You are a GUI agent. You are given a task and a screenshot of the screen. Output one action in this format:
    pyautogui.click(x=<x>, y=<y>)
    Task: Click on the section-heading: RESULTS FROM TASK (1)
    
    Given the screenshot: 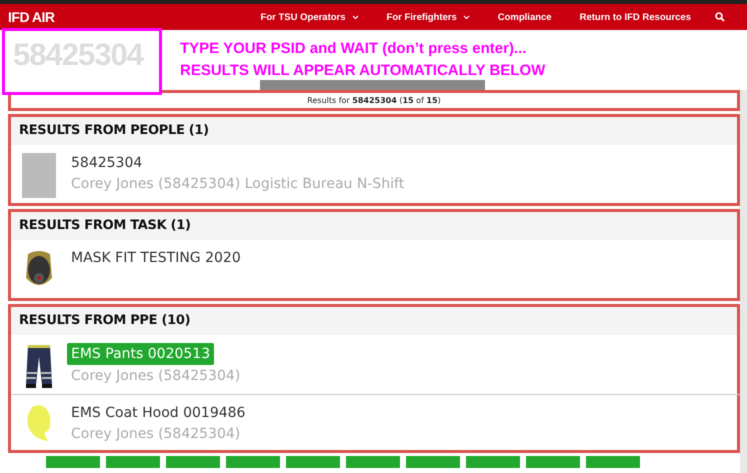 What is the action you would take?
    pyautogui.click(x=374, y=226)
    